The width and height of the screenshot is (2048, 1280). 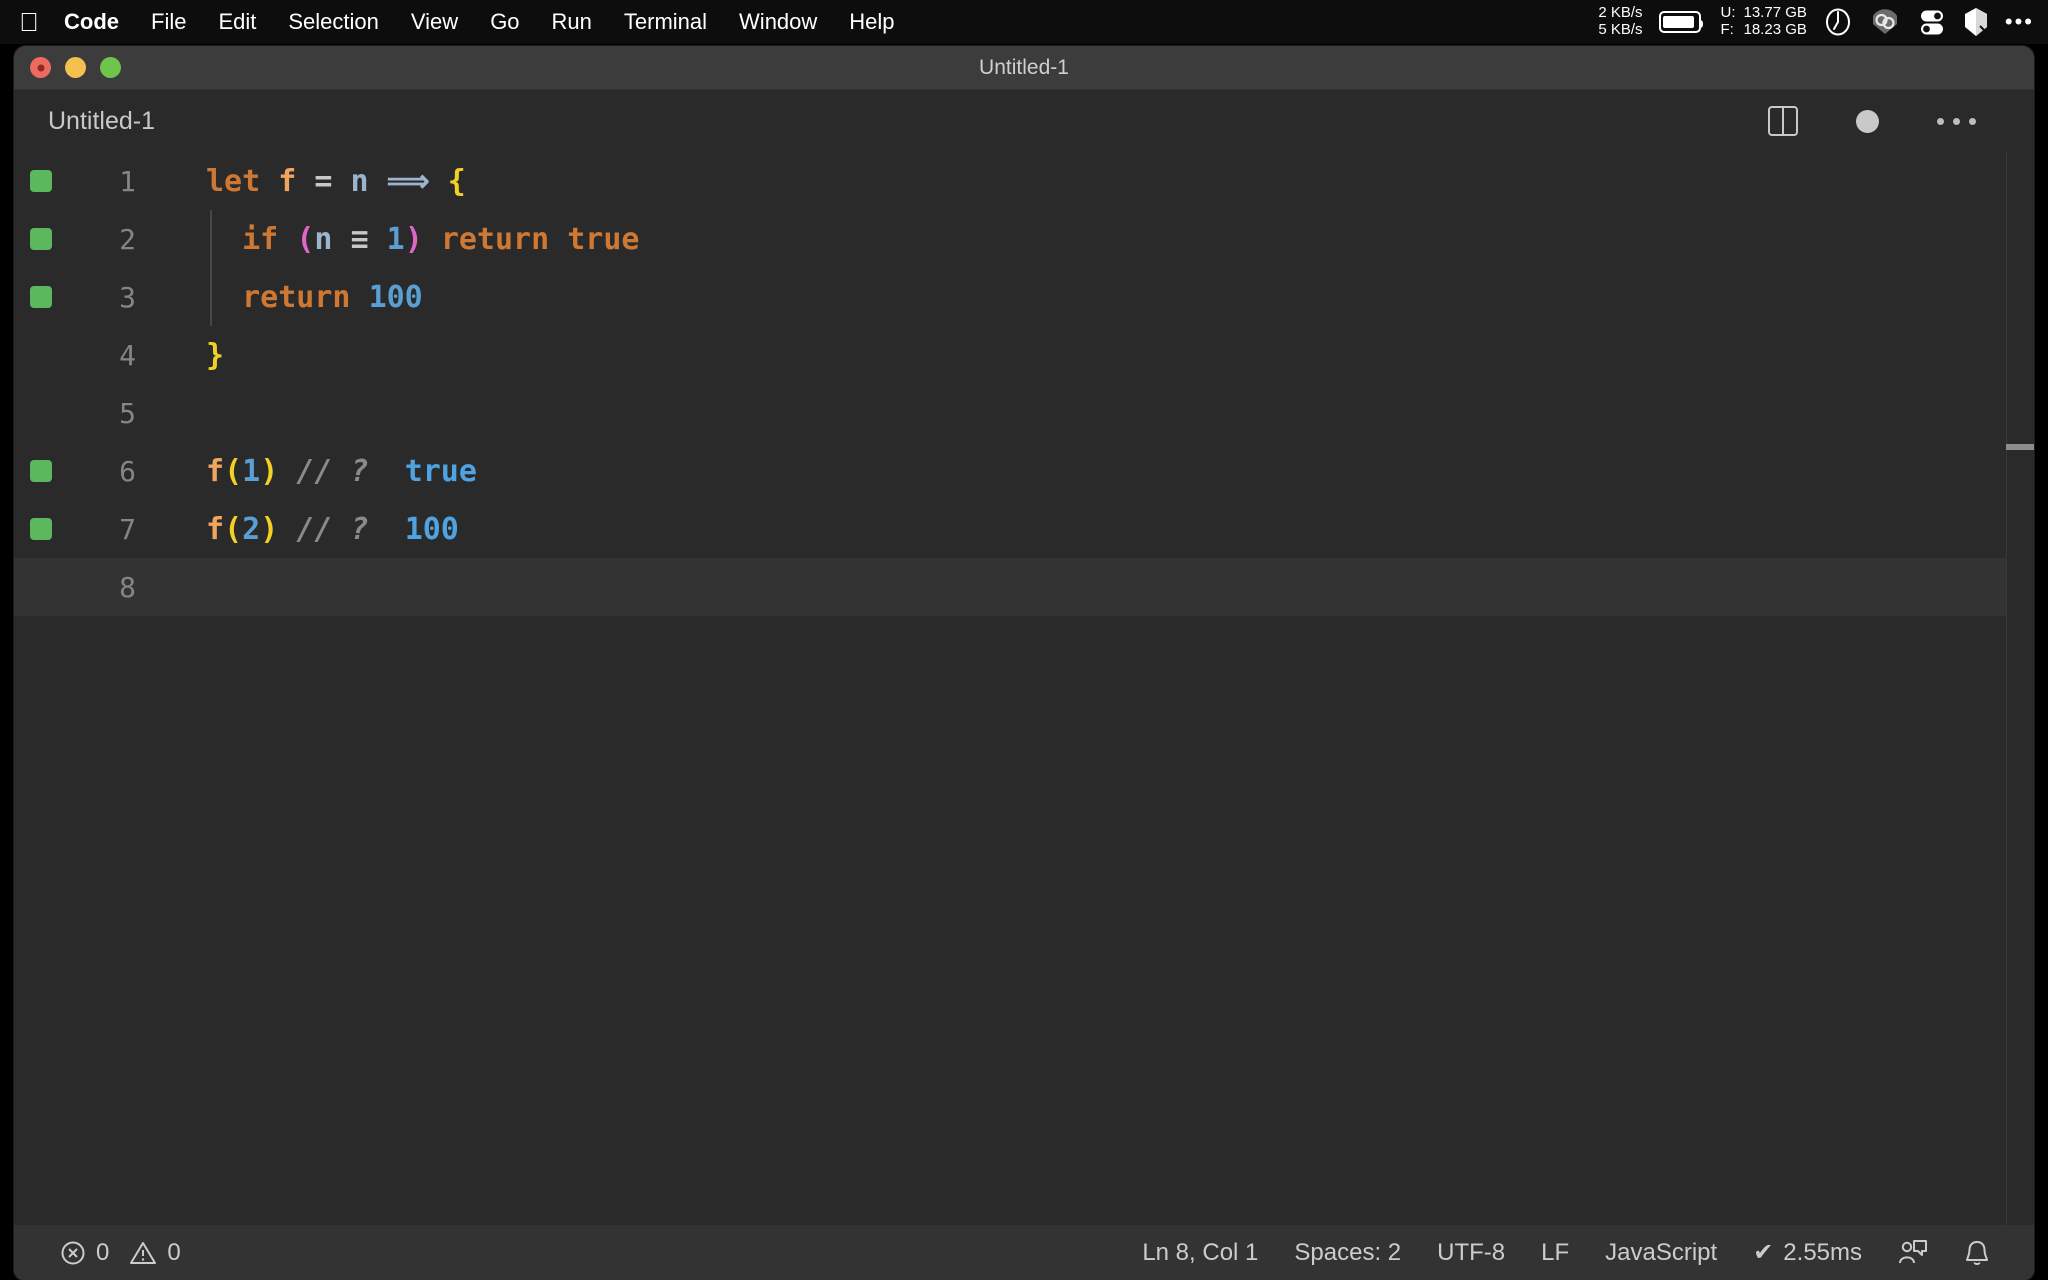 What do you see at coordinates (2019, 22) in the screenshot?
I see `menu-overflow-icon: •••` at bounding box center [2019, 22].